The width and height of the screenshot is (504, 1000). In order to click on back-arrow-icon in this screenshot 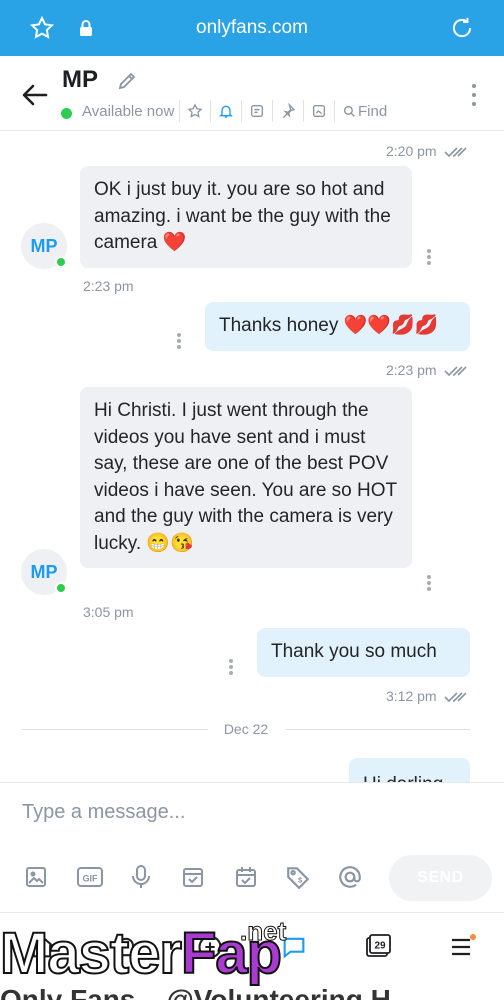, I will do `click(35, 95)`.